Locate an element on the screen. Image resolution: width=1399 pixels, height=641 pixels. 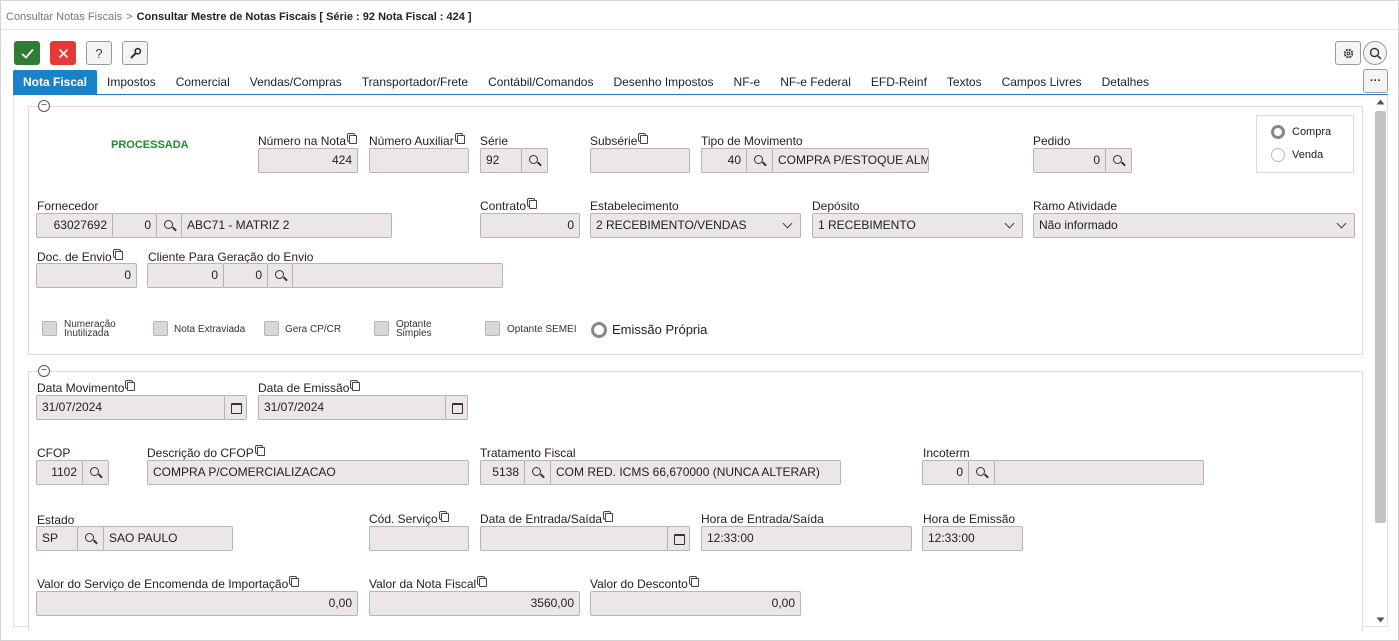
fornecedor-search-icon is located at coordinates (169, 225).